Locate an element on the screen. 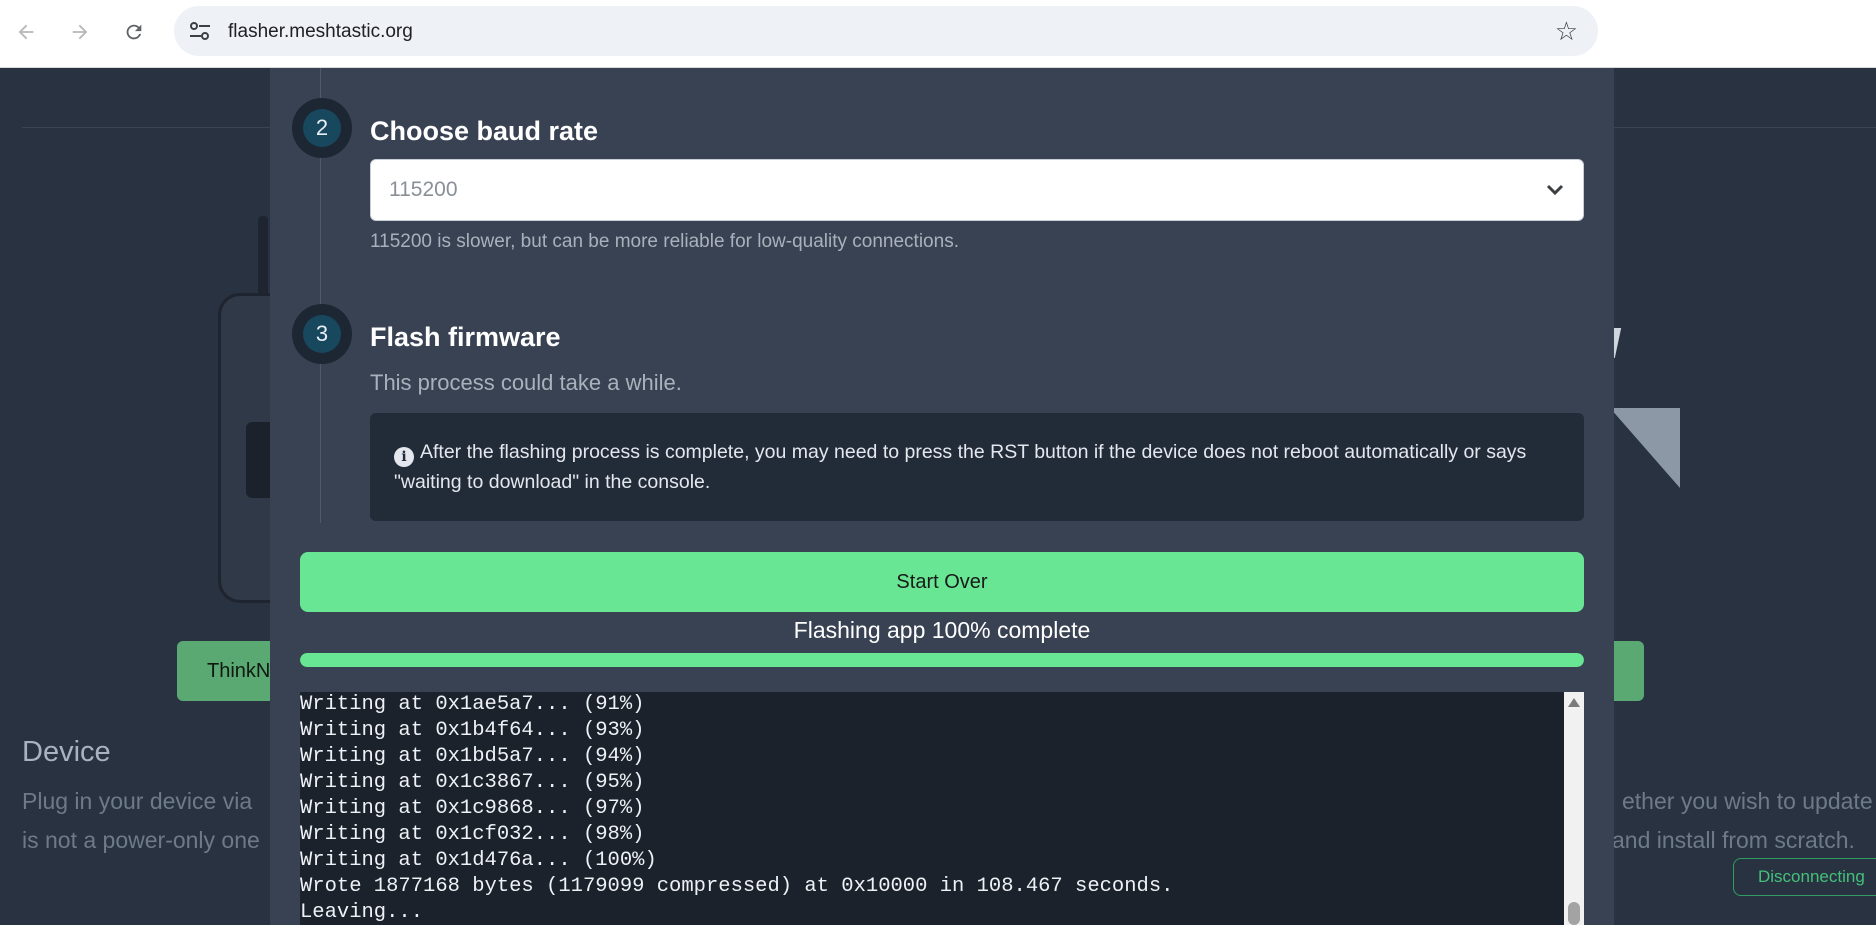  console-line: Writing at 0x1c9868... (97%) is located at coordinates (472, 808).